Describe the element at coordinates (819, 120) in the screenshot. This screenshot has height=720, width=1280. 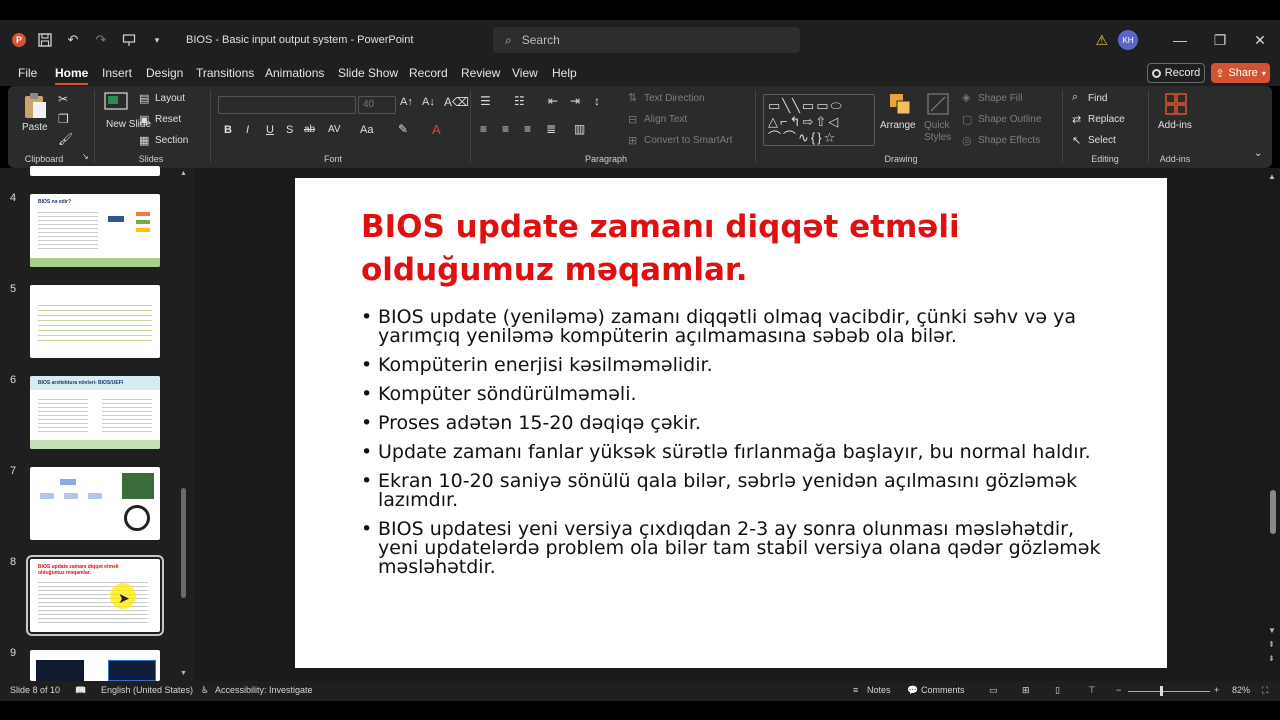
I see `shapes-gallery: ▭╲╲▭▭⬭ △⌐↰⇨⇧◁ ⌒⌒∿{}☆` at that location.